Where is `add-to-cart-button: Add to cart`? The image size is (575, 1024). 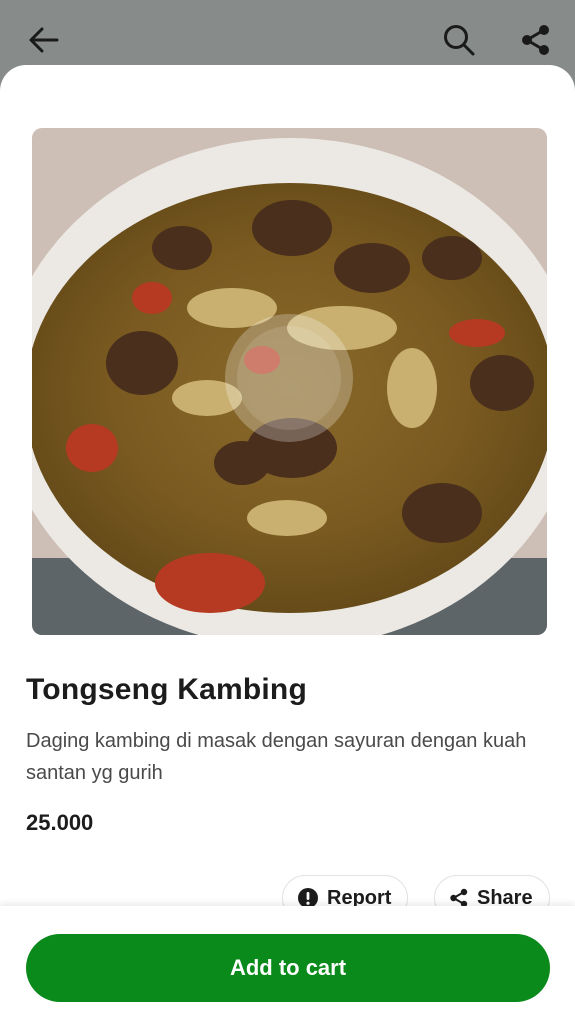 add-to-cart-button: Add to cart is located at coordinates (288, 968).